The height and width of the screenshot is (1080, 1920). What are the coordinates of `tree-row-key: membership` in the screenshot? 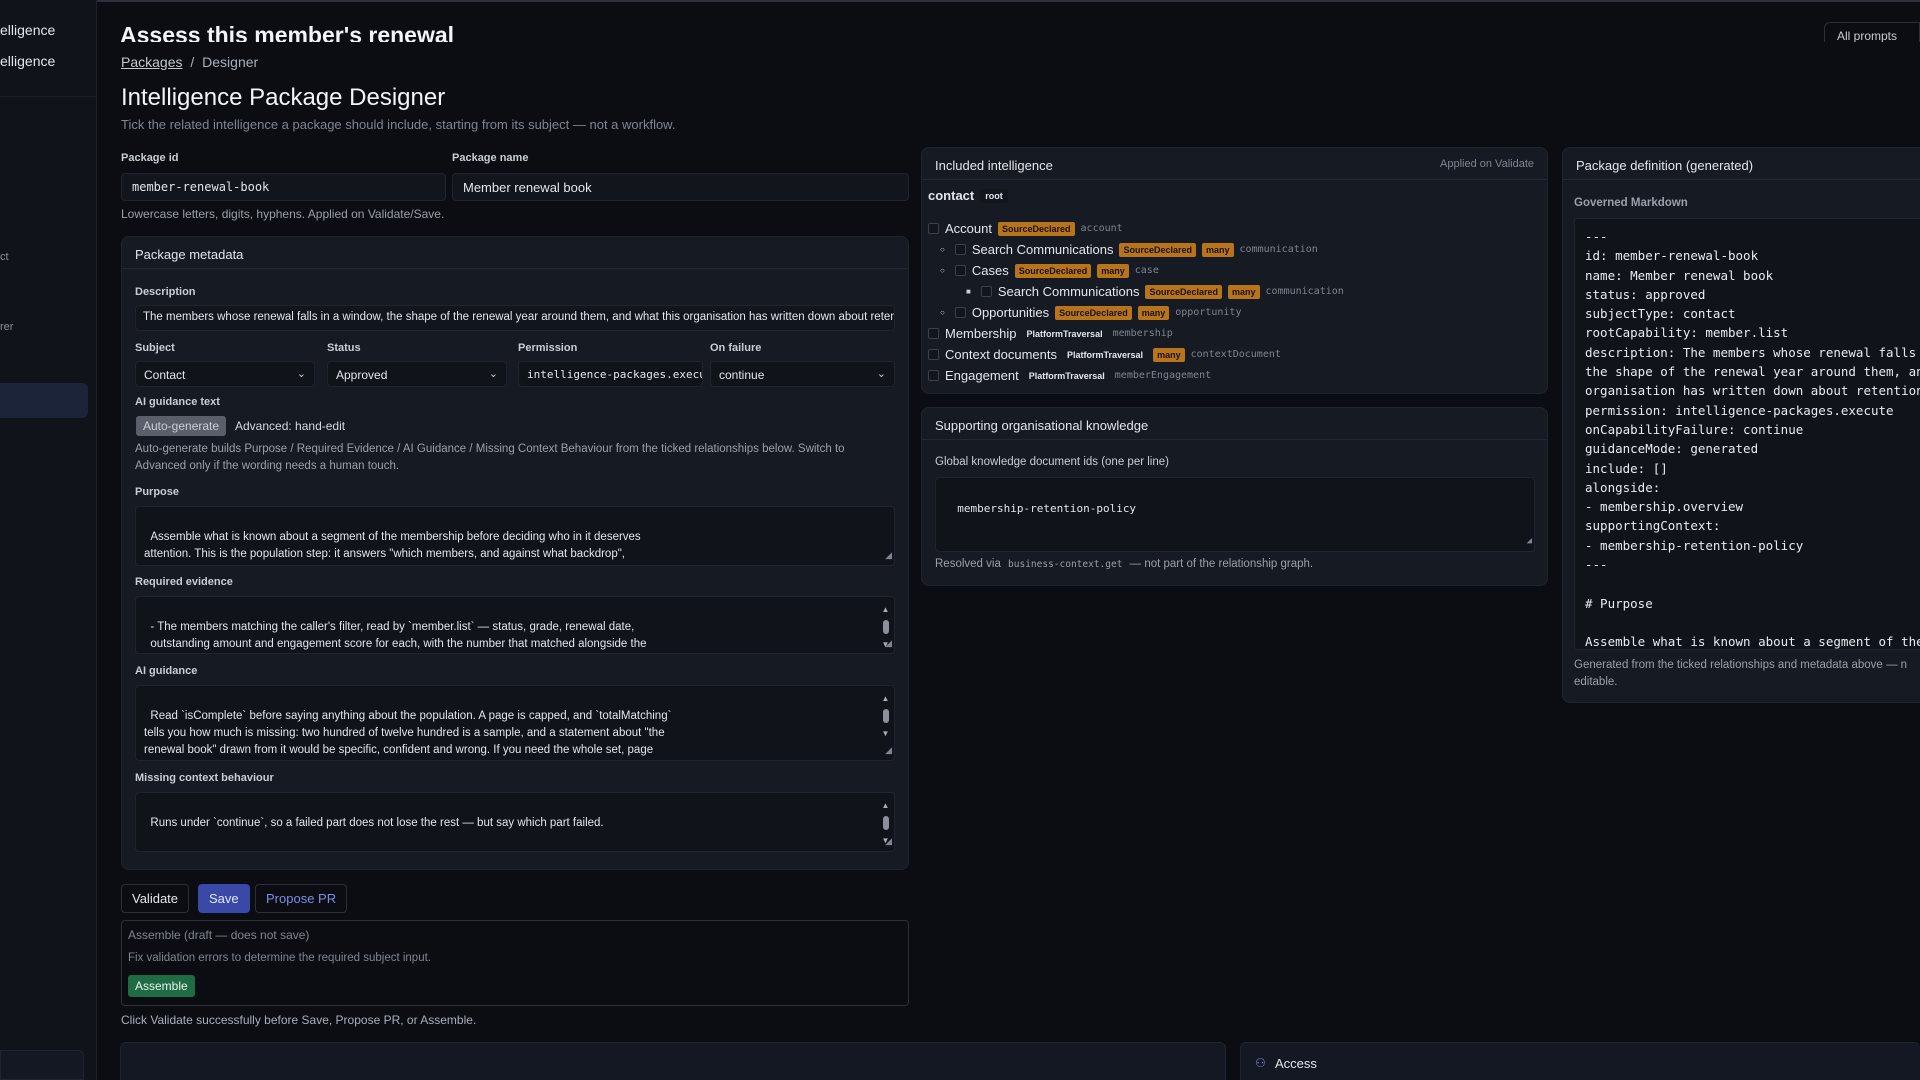 It's located at (1142, 333).